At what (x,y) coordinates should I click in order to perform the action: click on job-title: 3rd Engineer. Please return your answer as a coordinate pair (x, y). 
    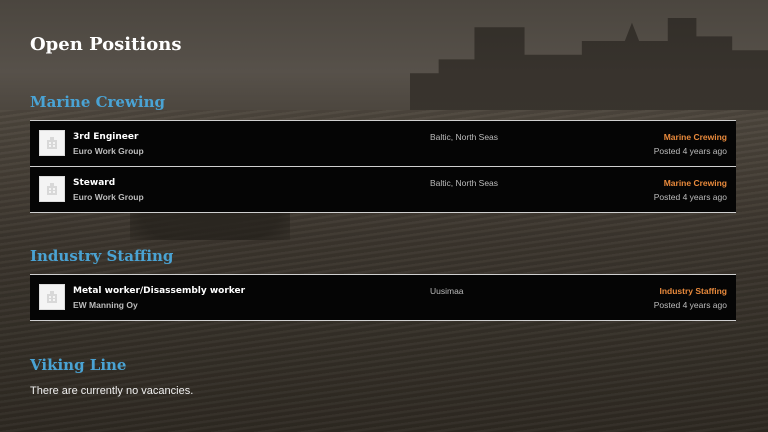
    Looking at the image, I should click on (105, 137).